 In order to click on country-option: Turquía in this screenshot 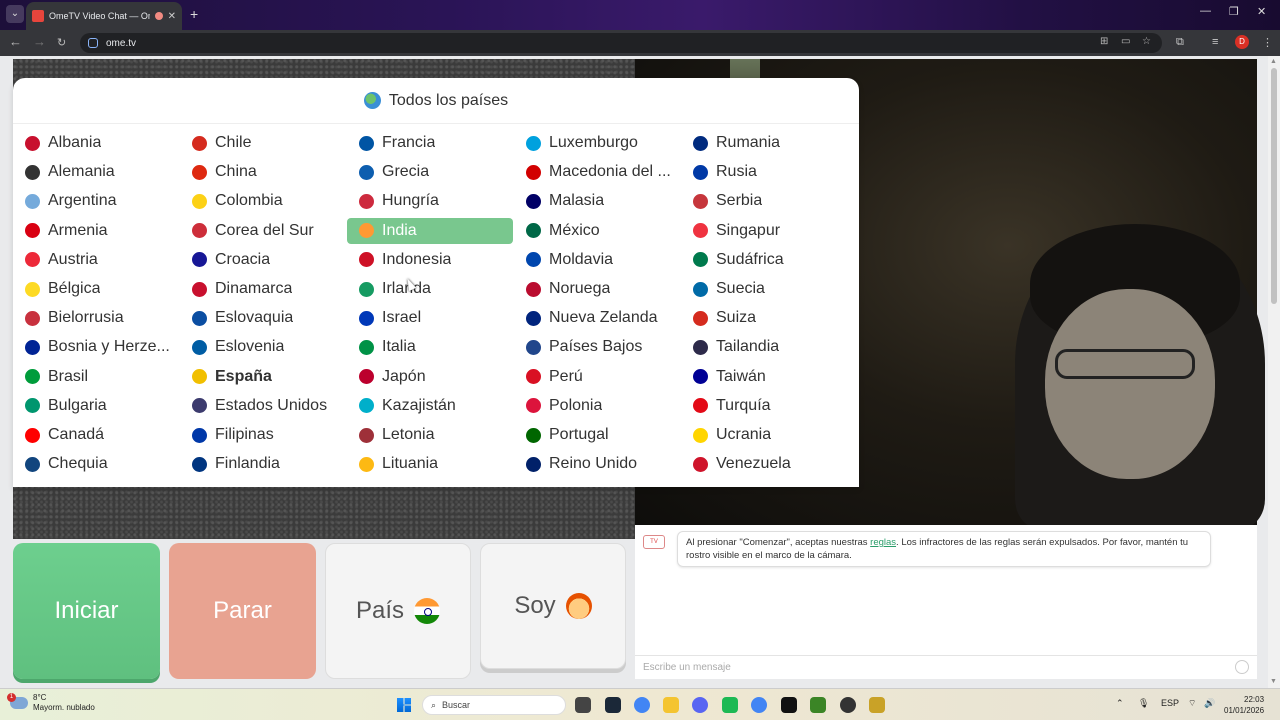, I will do `click(764, 406)`.